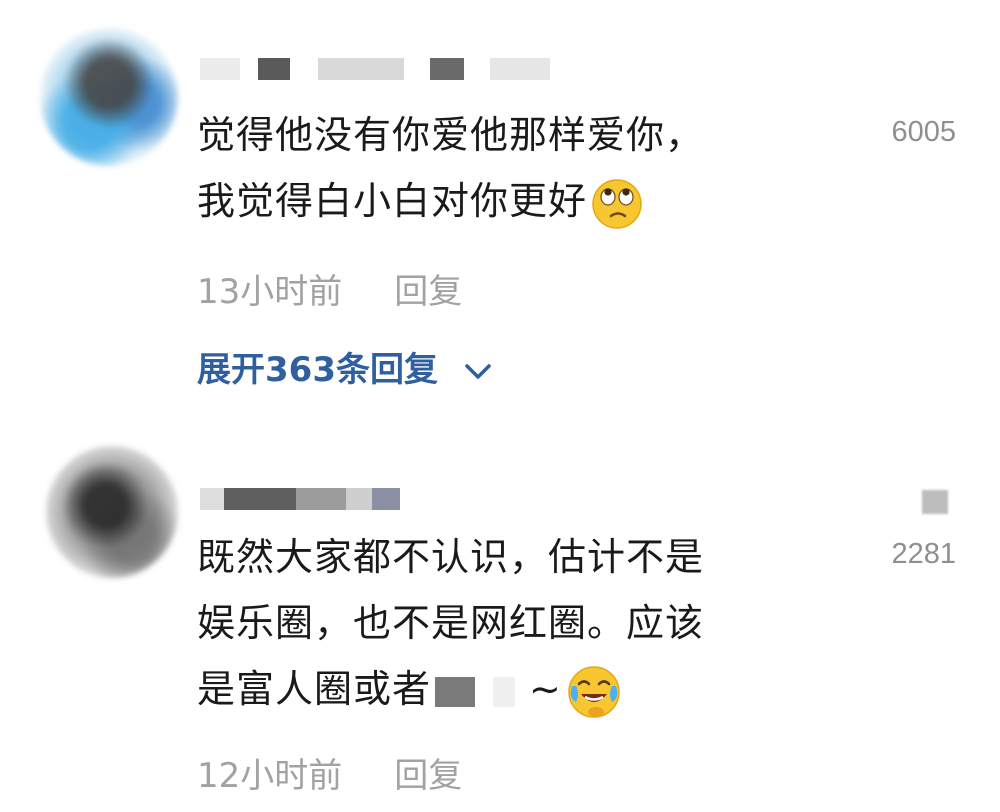 The image size is (1000, 812). I want to click on comment-line: 既然大家都不认识，估计不是, so click(451, 557).